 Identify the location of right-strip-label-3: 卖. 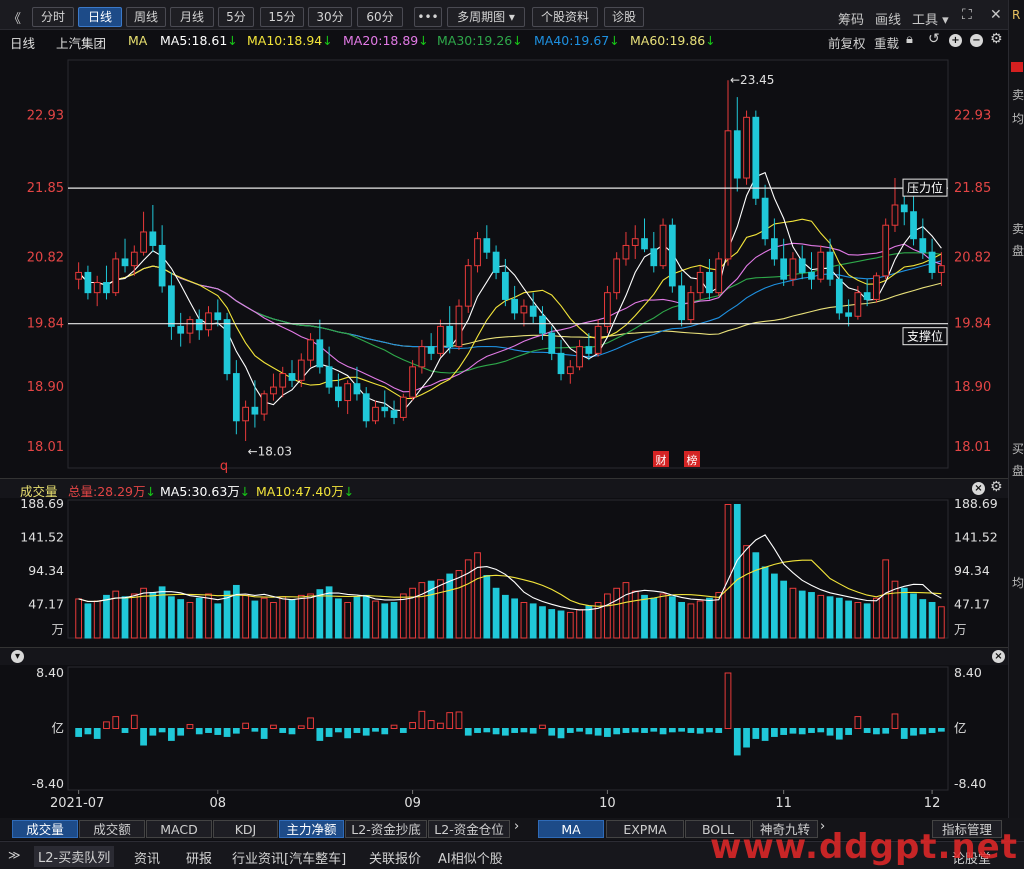
(1018, 229).